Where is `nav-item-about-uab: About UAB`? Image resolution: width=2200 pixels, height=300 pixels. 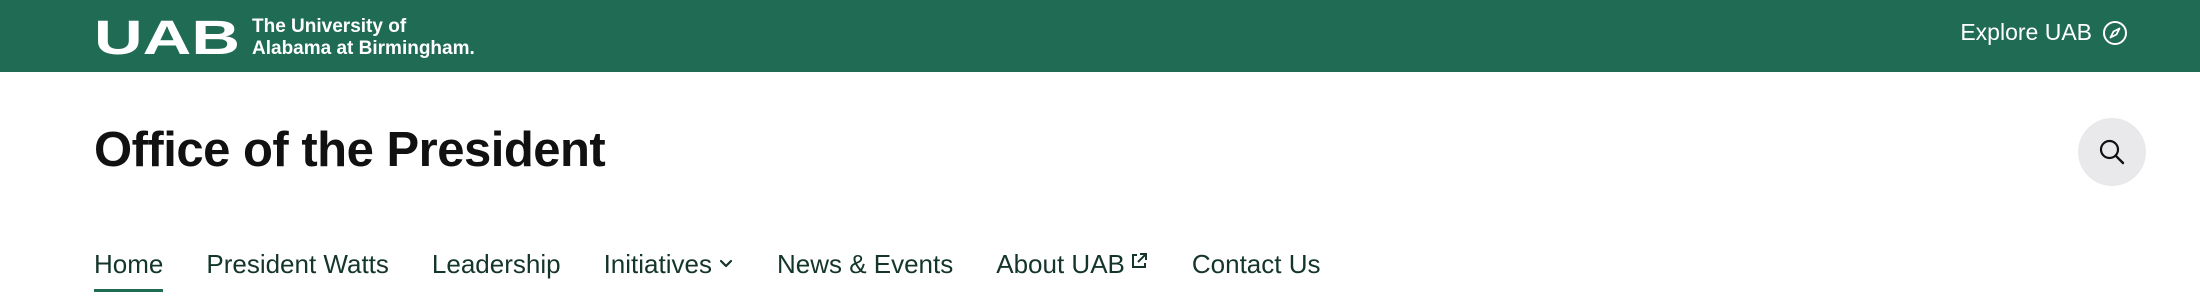
nav-item-about-uab: About UAB is located at coordinates (1072, 264).